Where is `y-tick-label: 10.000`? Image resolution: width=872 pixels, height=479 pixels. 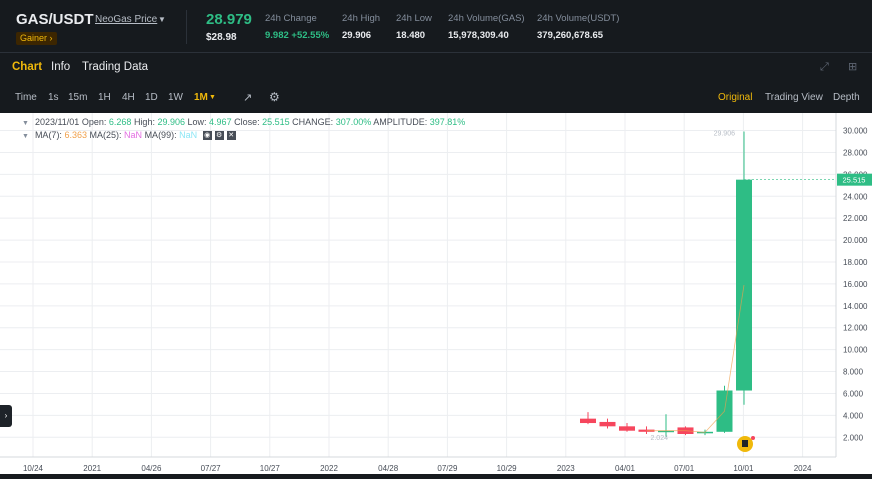 y-tick-label: 10.000 is located at coordinates (855, 350).